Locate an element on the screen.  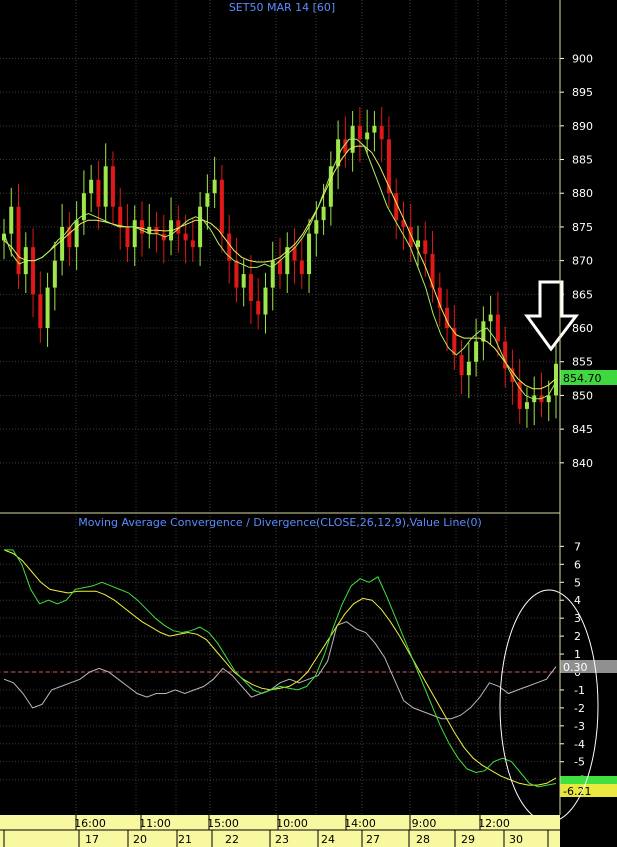
macd-tick-label: 4 is located at coordinates (577, 600).